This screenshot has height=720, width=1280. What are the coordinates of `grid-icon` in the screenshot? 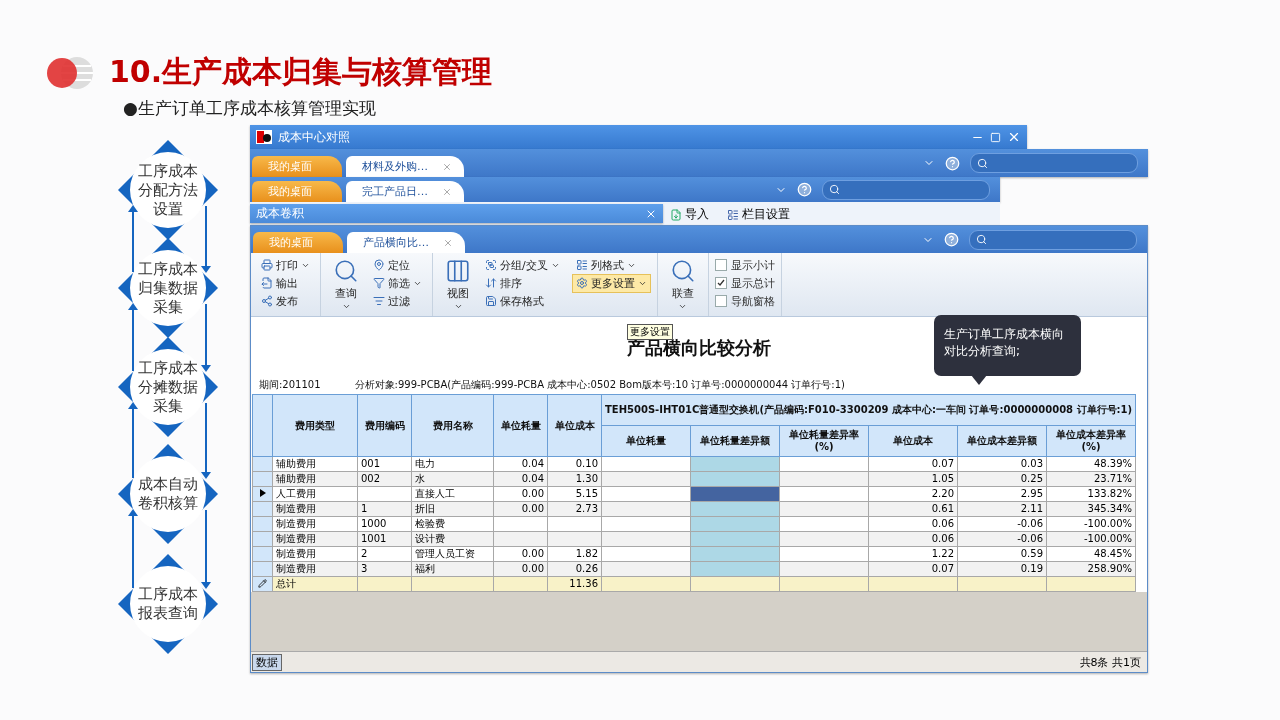 It's located at (458, 271).